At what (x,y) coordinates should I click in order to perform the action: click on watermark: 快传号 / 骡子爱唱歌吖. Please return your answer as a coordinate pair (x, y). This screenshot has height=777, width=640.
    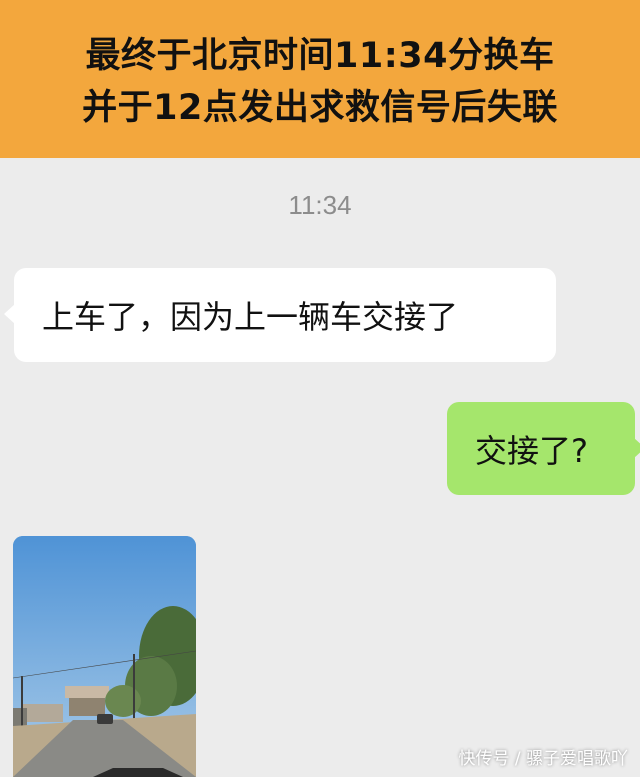
    Looking at the image, I should click on (543, 759).